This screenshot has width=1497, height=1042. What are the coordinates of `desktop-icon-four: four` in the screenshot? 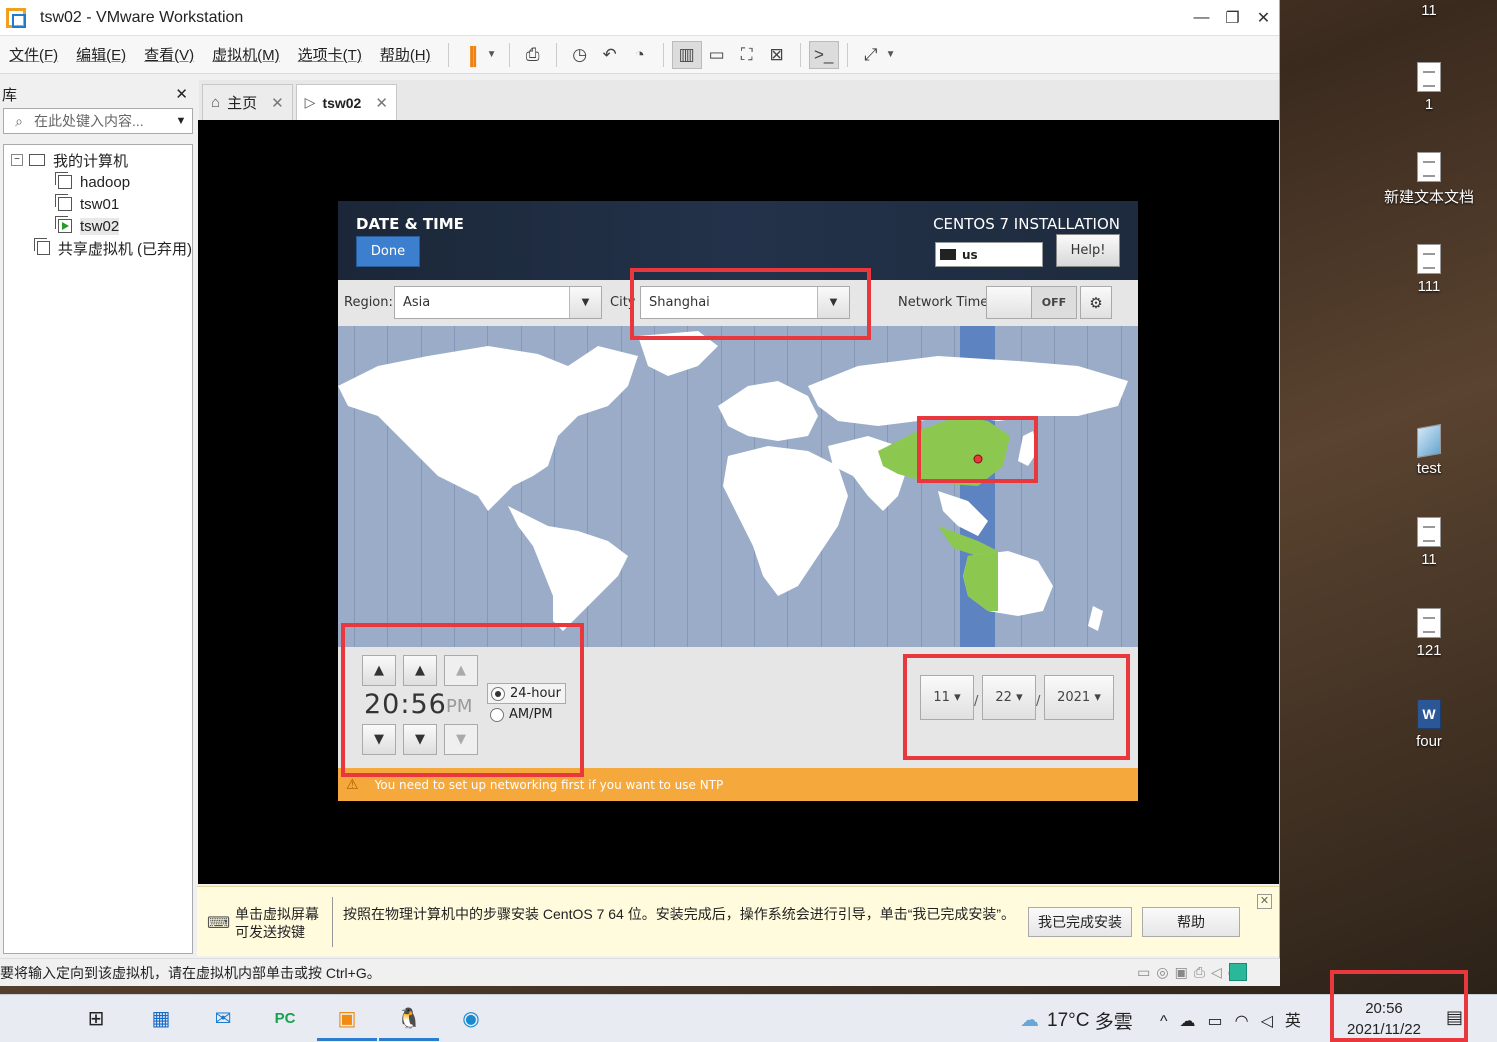 It's located at (1429, 724).